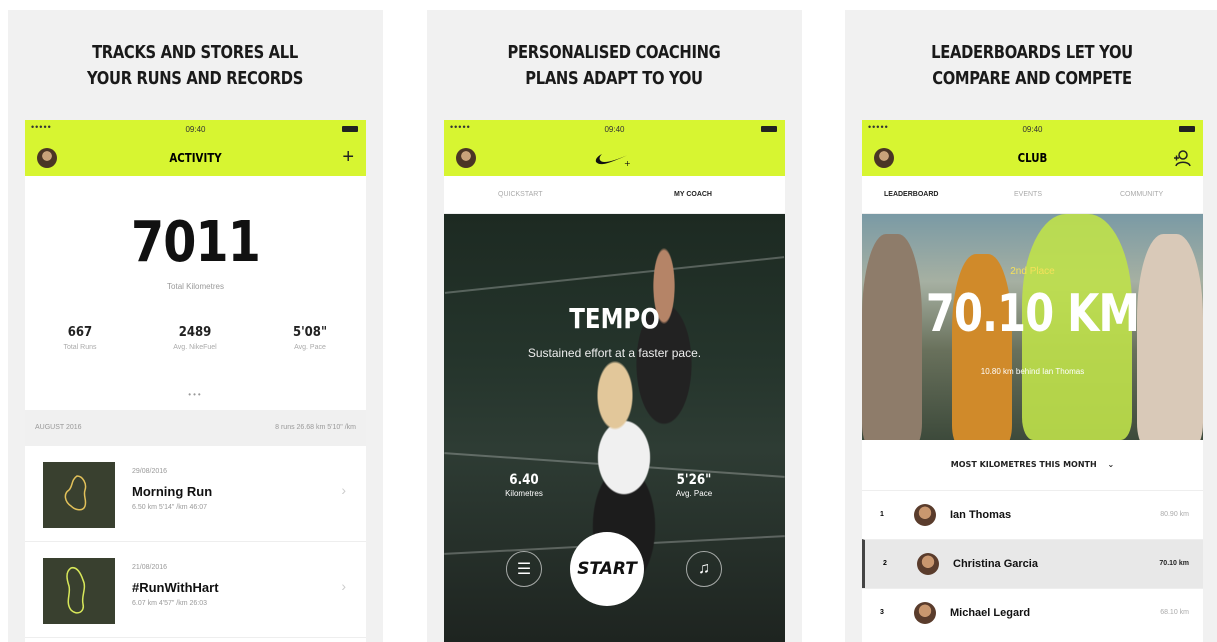 The width and height of the screenshot is (1217, 642). Describe the element at coordinates (524, 569) in the screenshot. I see `settings-sliders-icon: ☰` at that location.